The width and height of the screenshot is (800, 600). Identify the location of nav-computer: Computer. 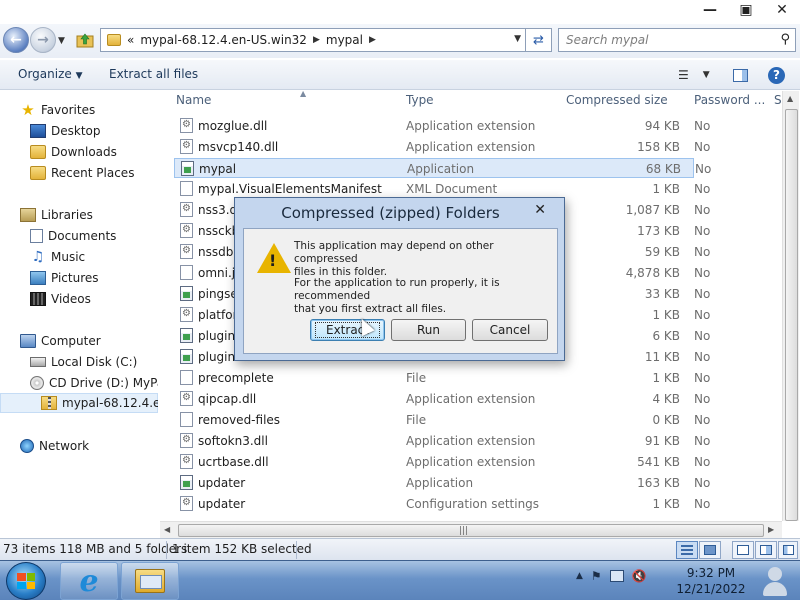
(60, 341).